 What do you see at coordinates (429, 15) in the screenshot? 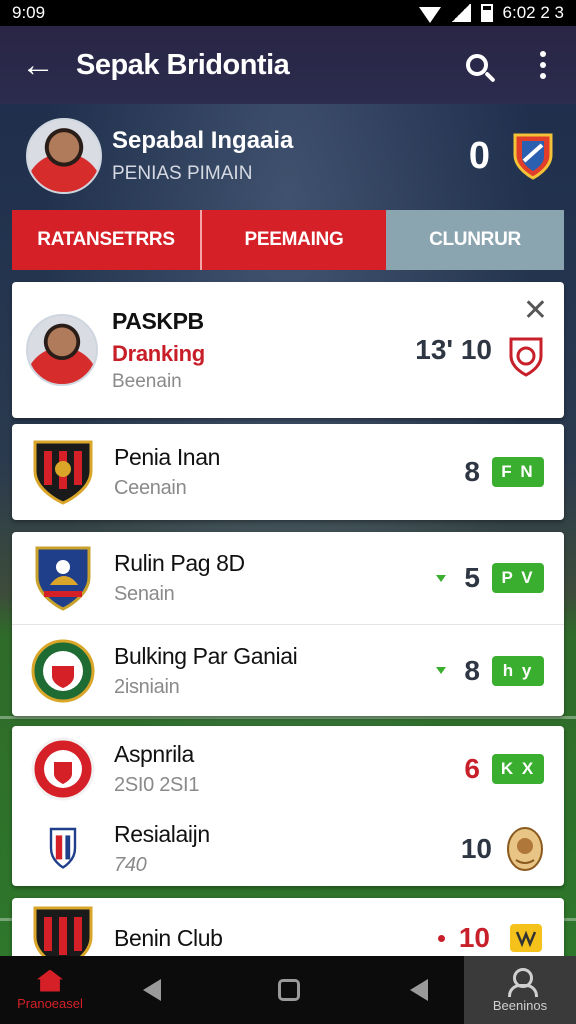
I see `wifi-icon` at bounding box center [429, 15].